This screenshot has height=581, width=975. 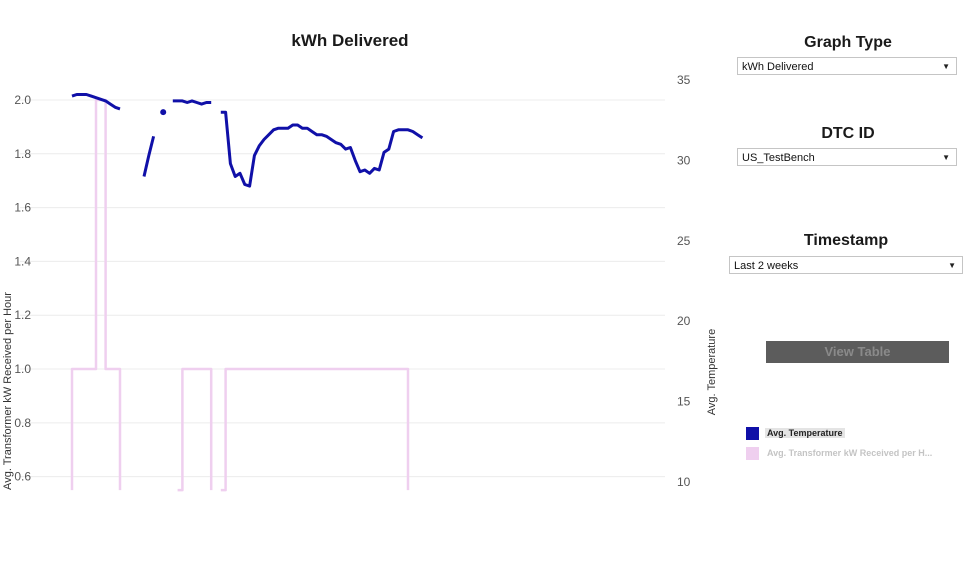 What do you see at coordinates (846, 265) in the screenshot?
I see `timestamp-select: Last 2 weeks ▼` at bounding box center [846, 265].